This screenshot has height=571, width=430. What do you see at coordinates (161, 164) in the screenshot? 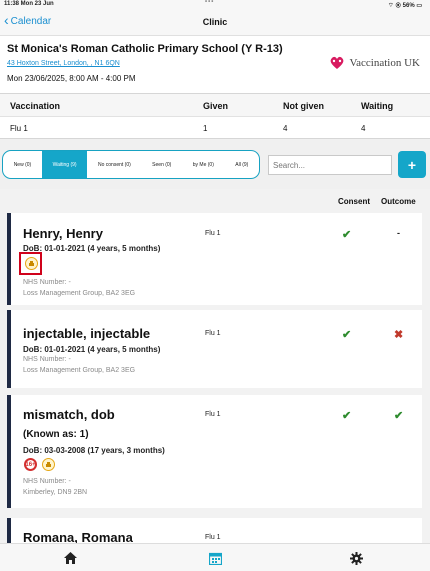
I see `filter-seen: Seen (0)` at bounding box center [161, 164].